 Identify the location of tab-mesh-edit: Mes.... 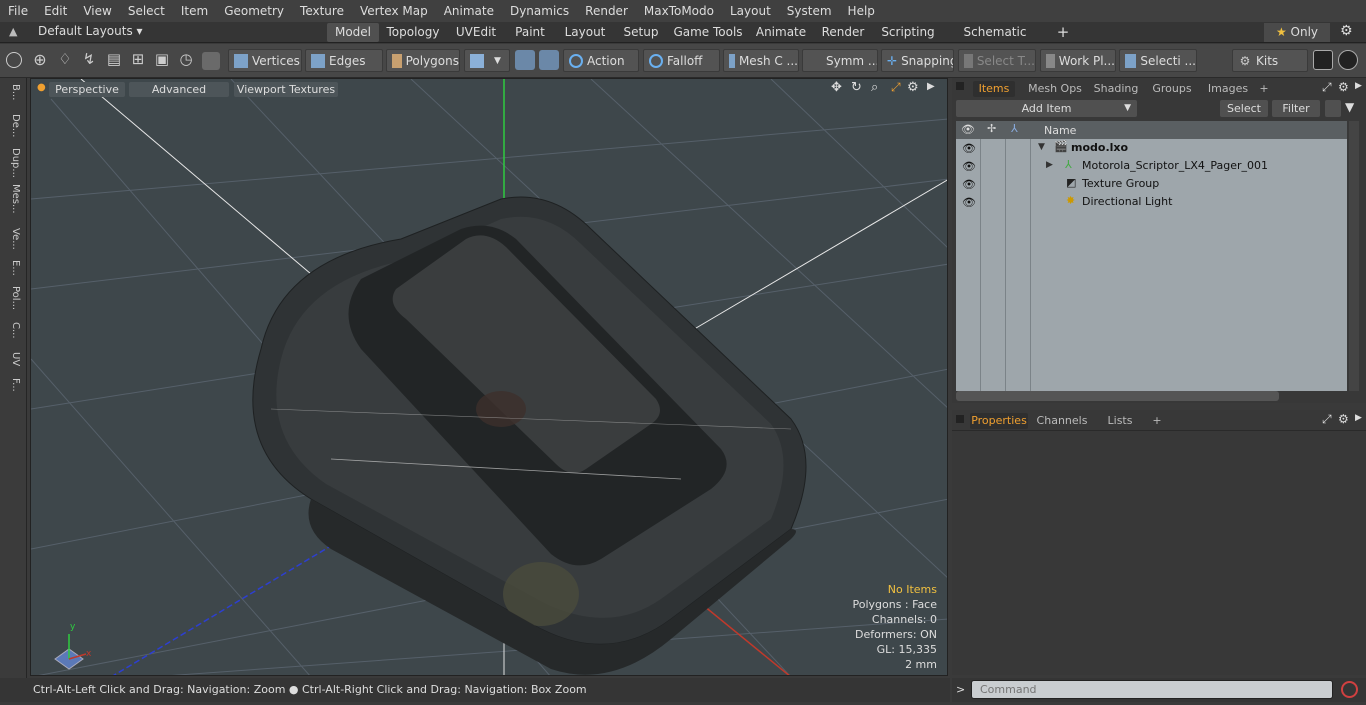
(12, 199).